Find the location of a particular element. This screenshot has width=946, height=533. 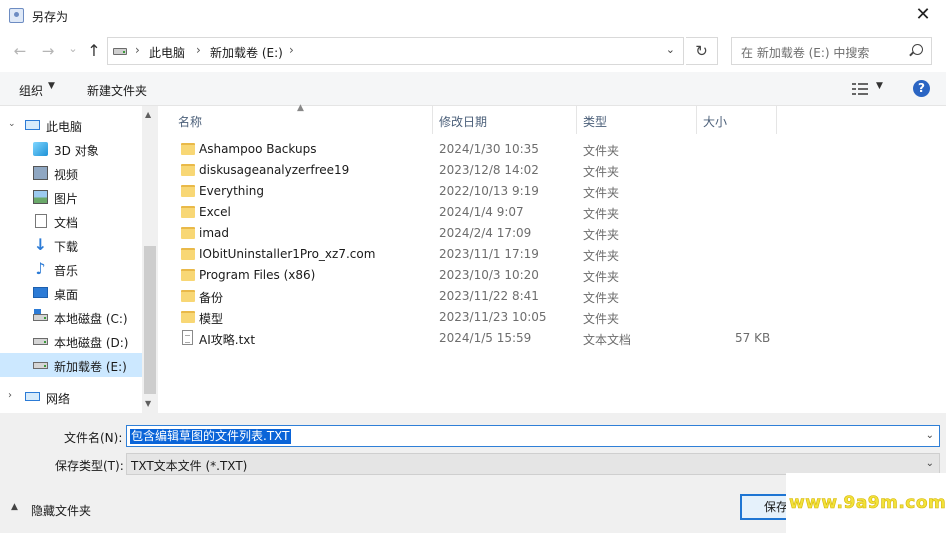

breadcrumb-volume-e: 新加载卷 (E:) is located at coordinates (246, 52).